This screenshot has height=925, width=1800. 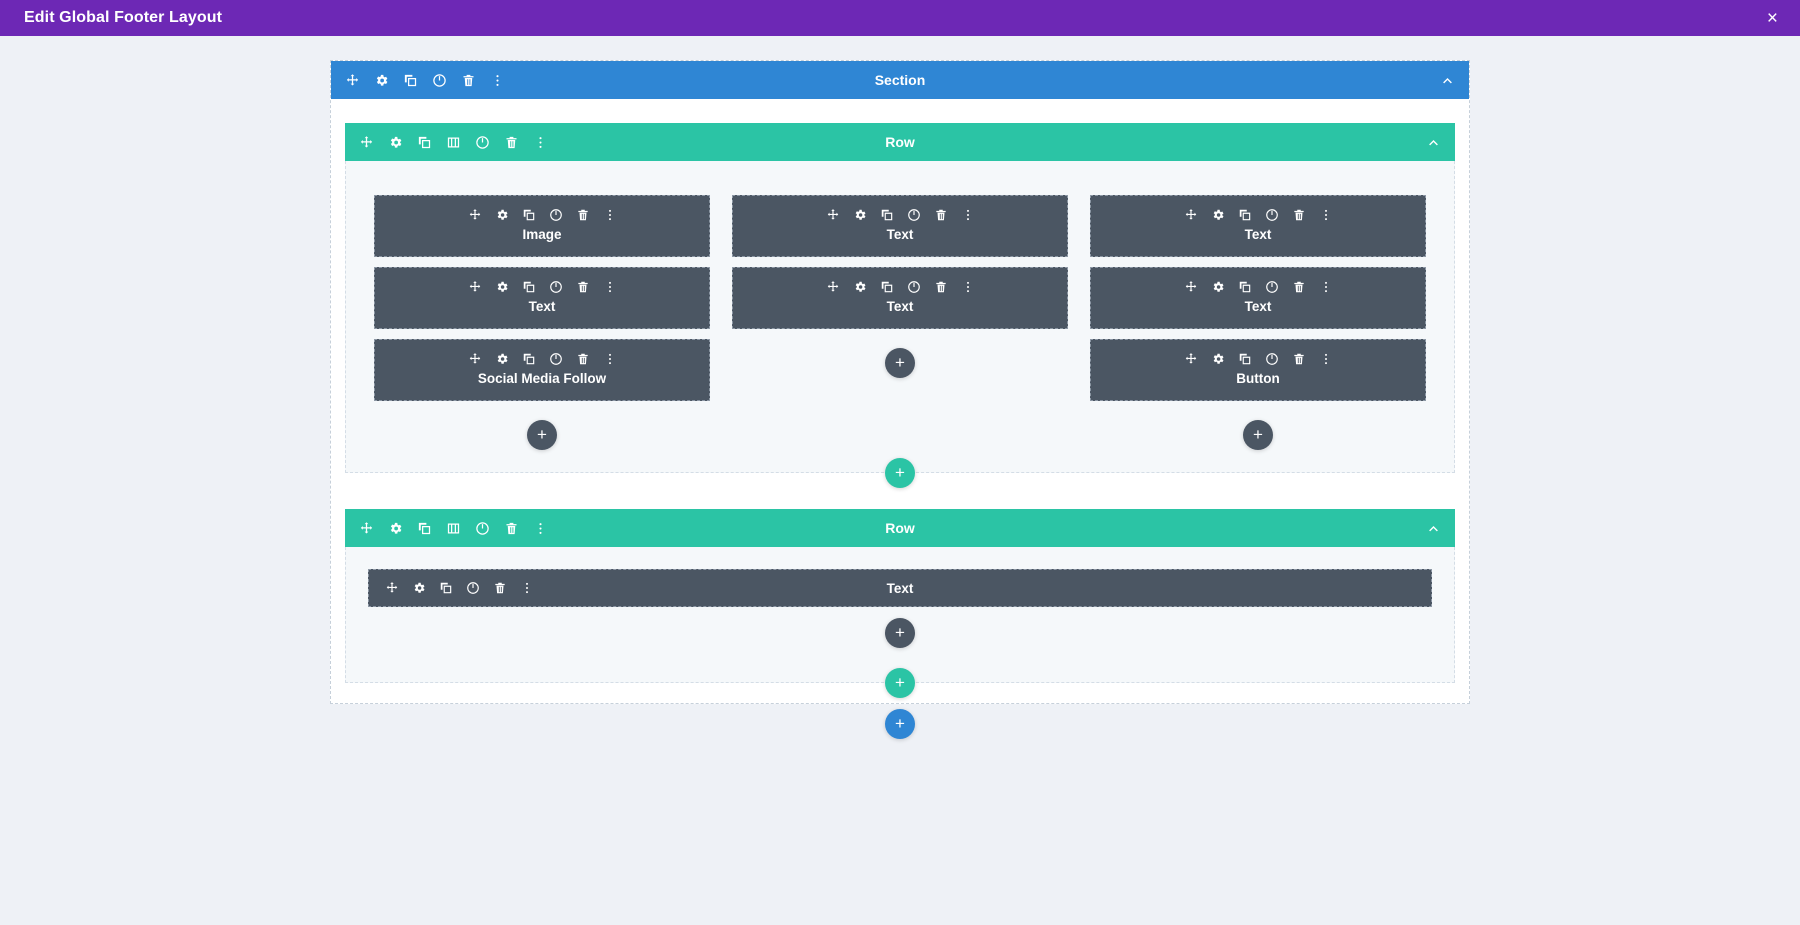 I want to click on module-social-media-follow: Social Media Follow, so click(x=542, y=370).